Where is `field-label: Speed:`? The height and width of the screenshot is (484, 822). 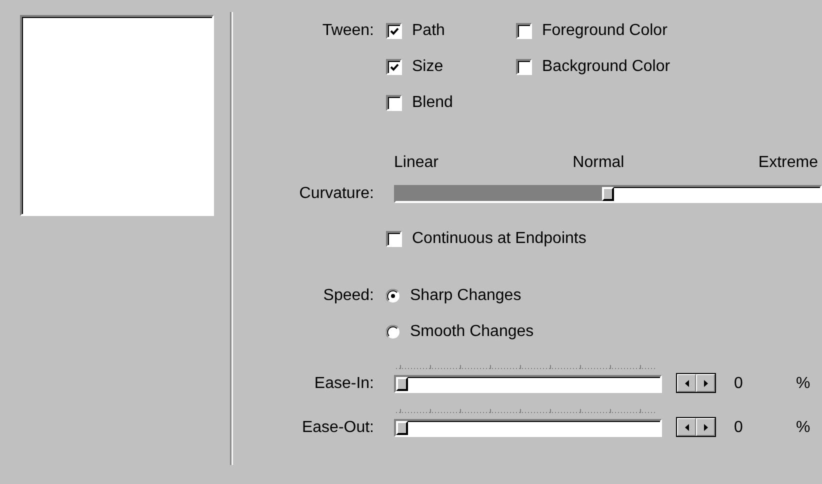
field-label: Speed: is located at coordinates (348, 296).